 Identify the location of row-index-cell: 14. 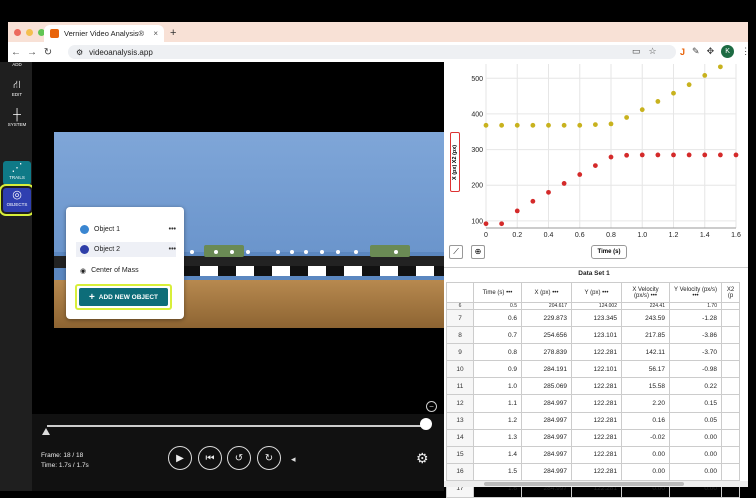
(460, 437).